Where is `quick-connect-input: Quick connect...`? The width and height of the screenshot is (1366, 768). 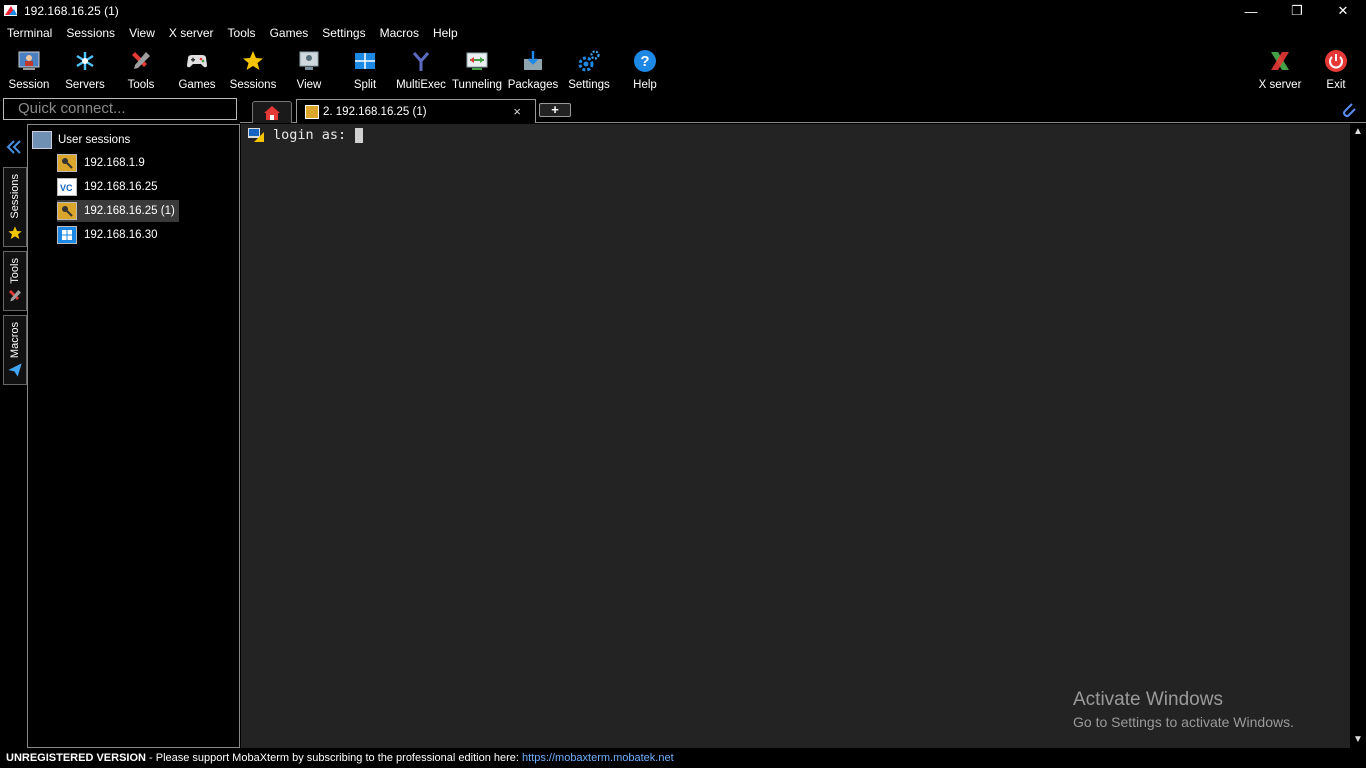 quick-connect-input: Quick connect... is located at coordinates (120, 109).